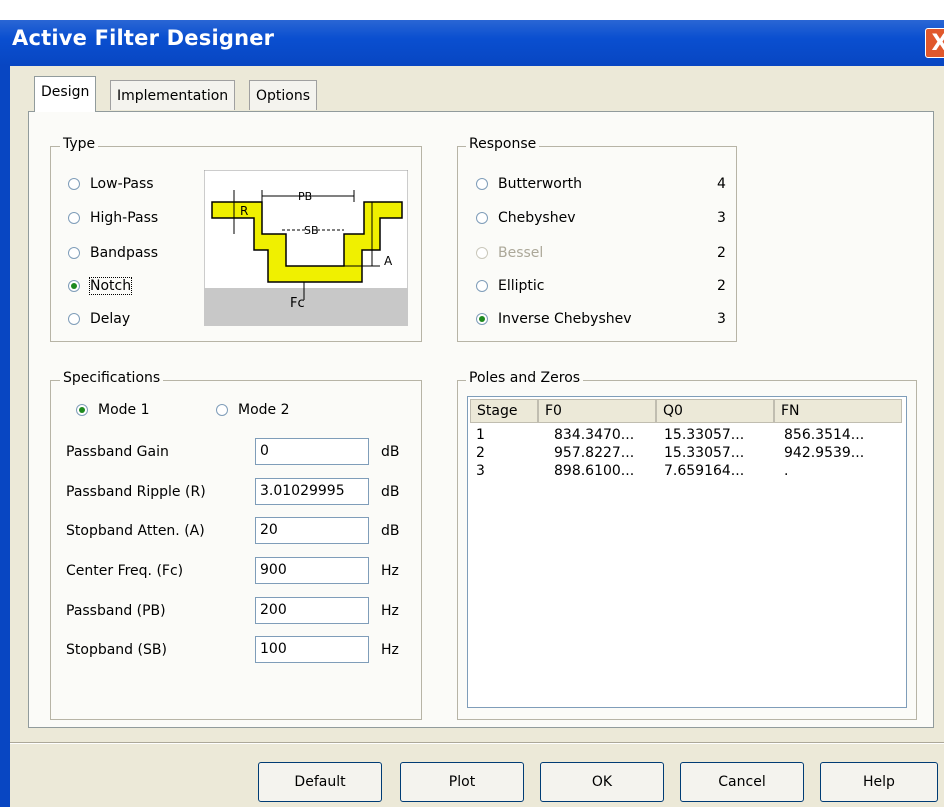  What do you see at coordinates (311, 230) in the screenshot?
I see `diagram-sb-label: SB` at bounding box center [311, 230].